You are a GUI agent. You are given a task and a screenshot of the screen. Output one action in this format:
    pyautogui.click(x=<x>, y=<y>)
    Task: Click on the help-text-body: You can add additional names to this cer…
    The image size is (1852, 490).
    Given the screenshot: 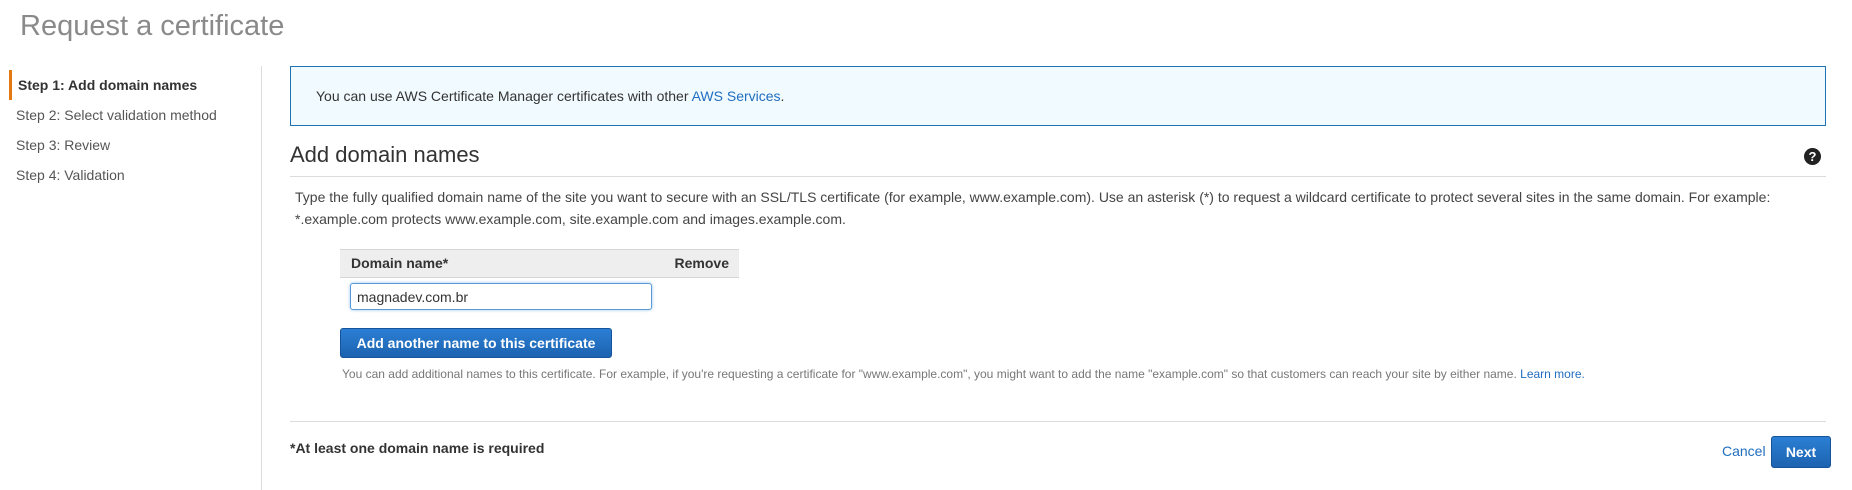 What is the action you would take?
    pyautogui.click(x=931, y=374)
    